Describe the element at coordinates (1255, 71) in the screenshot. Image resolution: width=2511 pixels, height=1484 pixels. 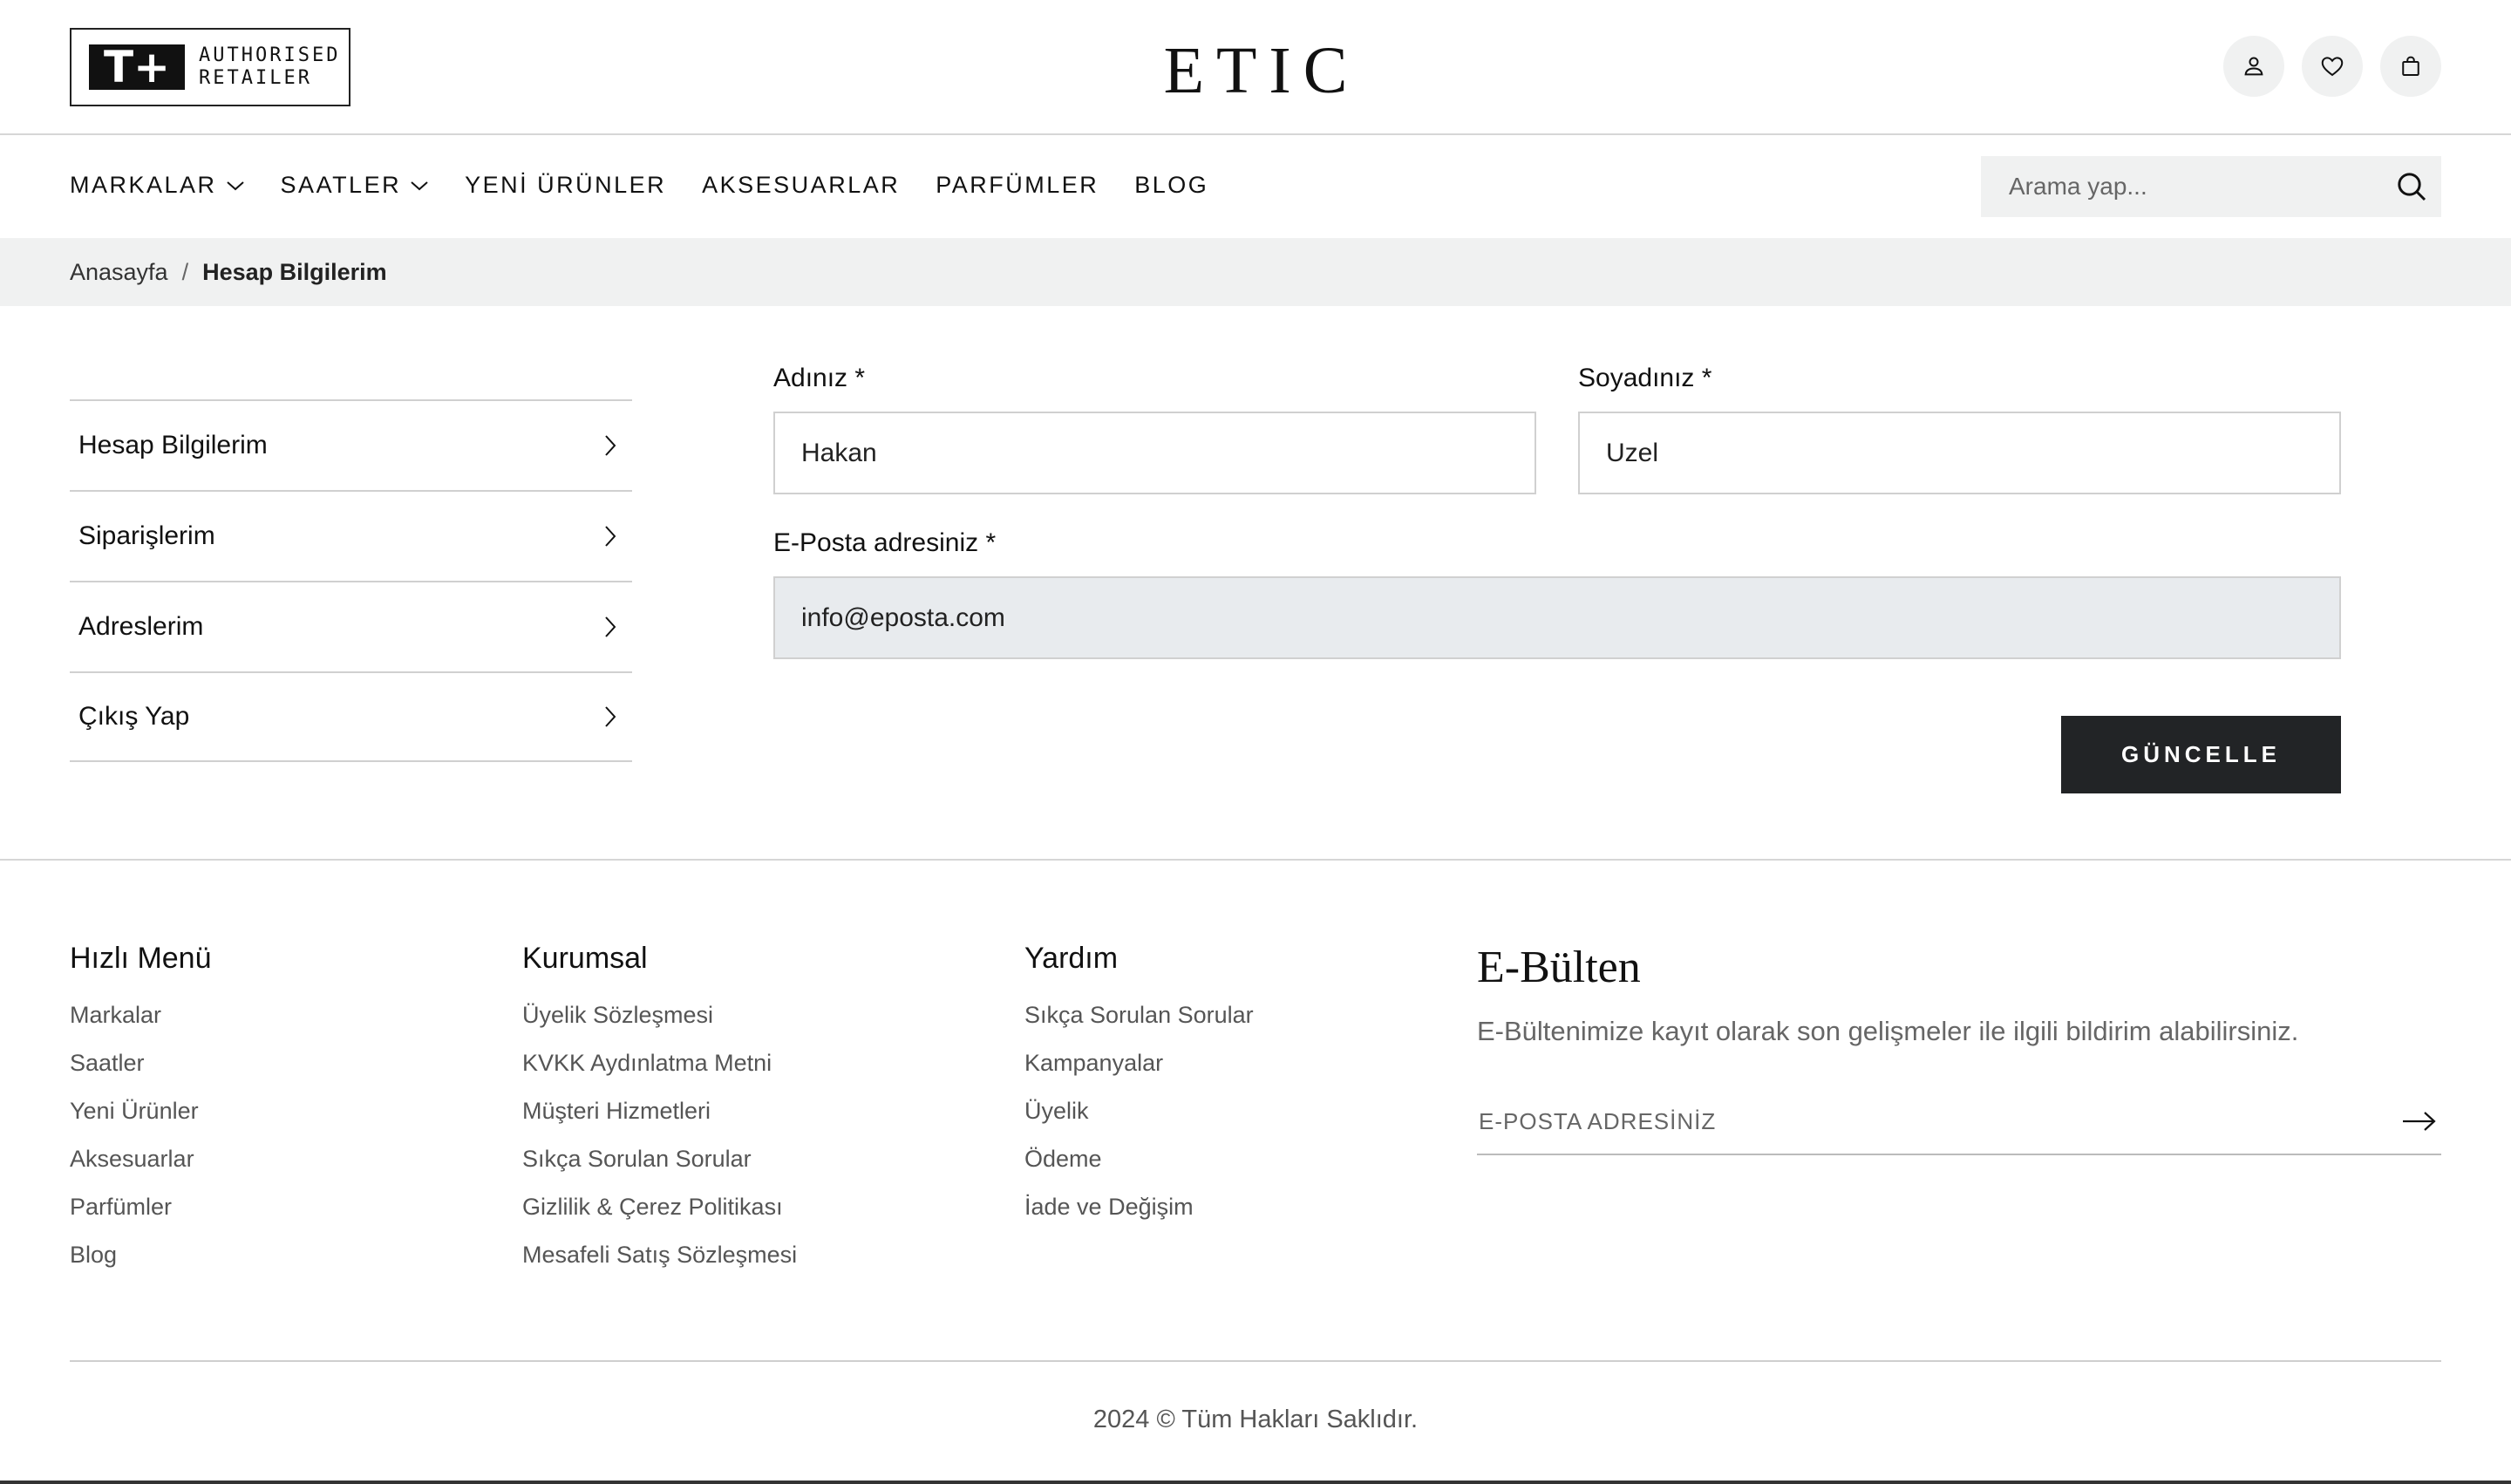
I see `brand-logo: ETIC` at that location.